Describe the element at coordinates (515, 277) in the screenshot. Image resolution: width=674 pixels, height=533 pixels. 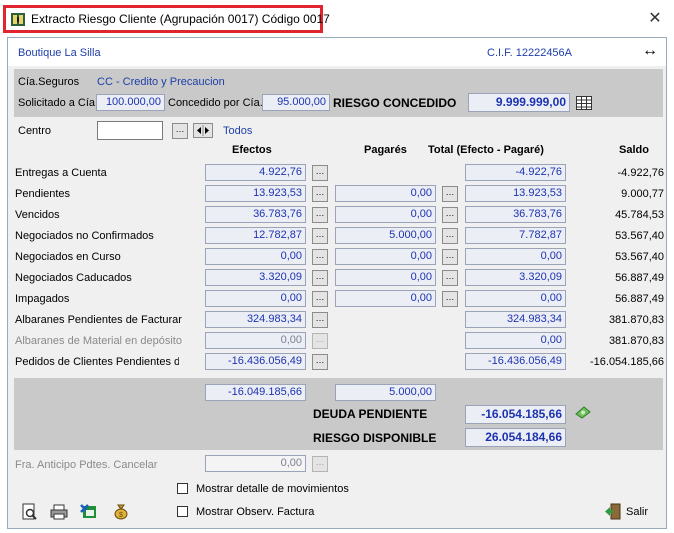
I see `row-total-negociados-caducados: 3.320,09` at that location.